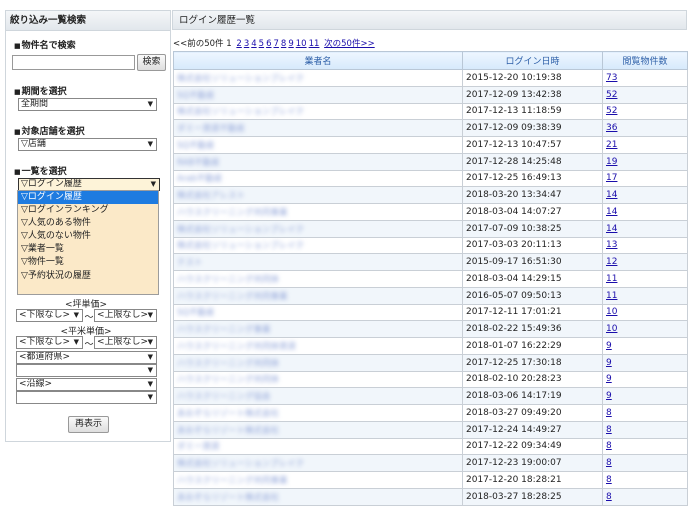  What do you see at coordinates (314, 44) in the screenshot?
I see `pager-page-link: 11` at bounding box center [314, 44].